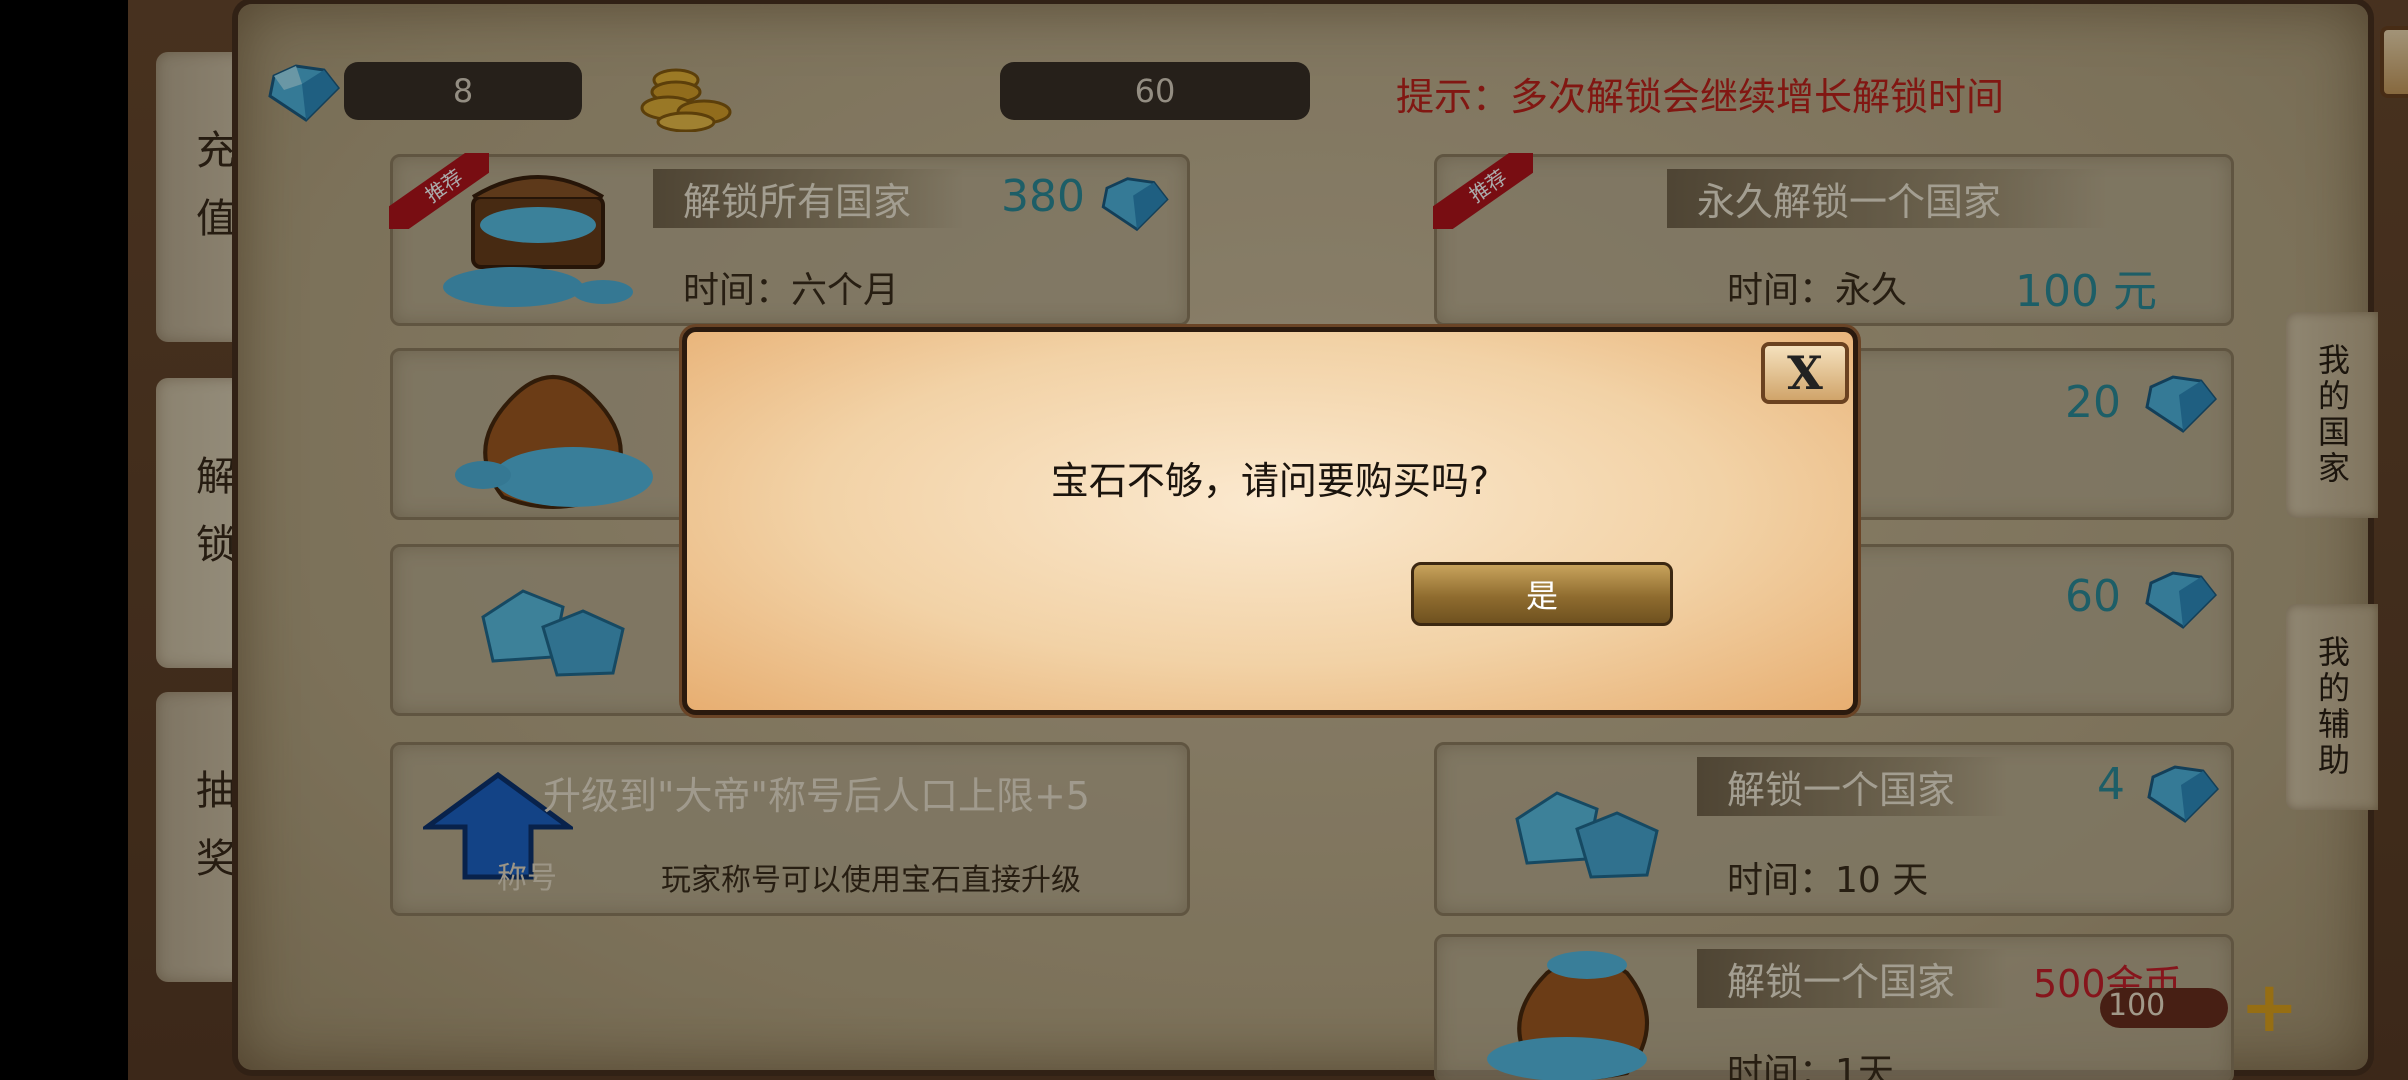 This screenshot has width=2408, height=1080. What do you see at coordinates (1542, 594) in the screenshot?
I see `confirm-button: 是` at bounding box center [1542, 594].